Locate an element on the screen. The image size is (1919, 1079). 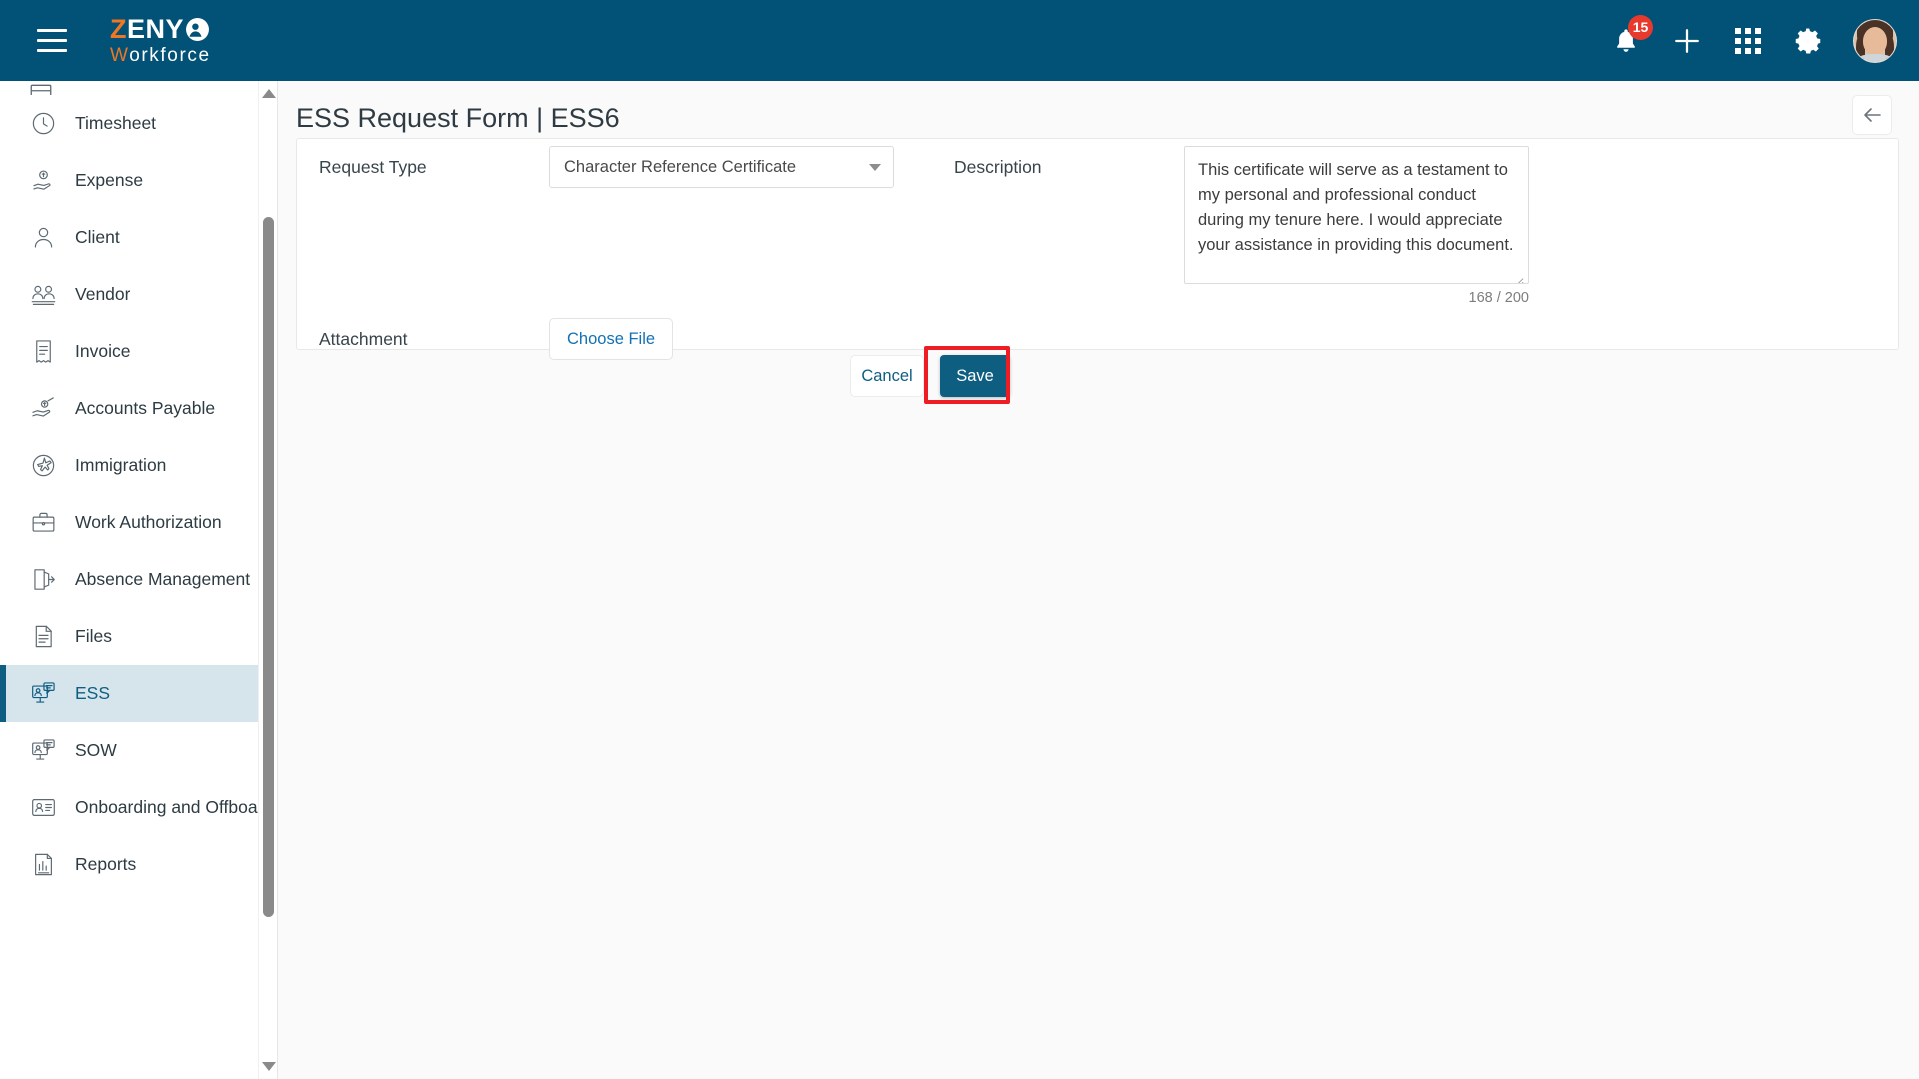
notifications-button: 15 is located at coordinates (1631, 36).